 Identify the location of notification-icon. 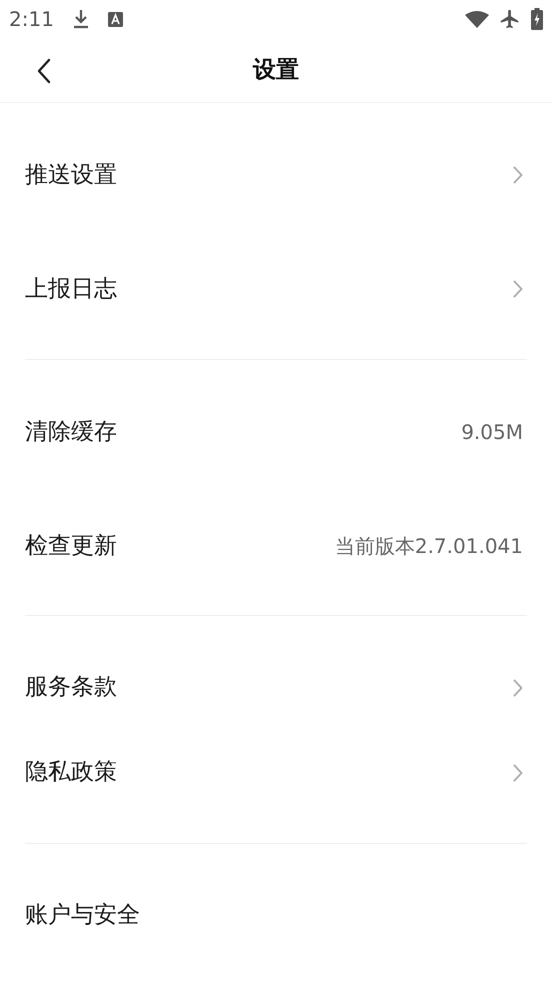
(115, 19).